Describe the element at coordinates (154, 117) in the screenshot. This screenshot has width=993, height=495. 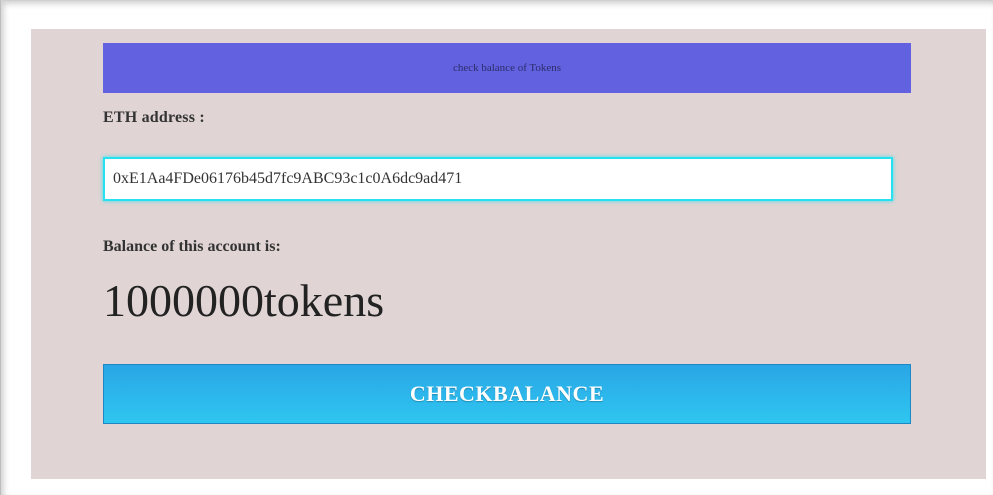
I see `eth-address-label: ETH address :` at that location.